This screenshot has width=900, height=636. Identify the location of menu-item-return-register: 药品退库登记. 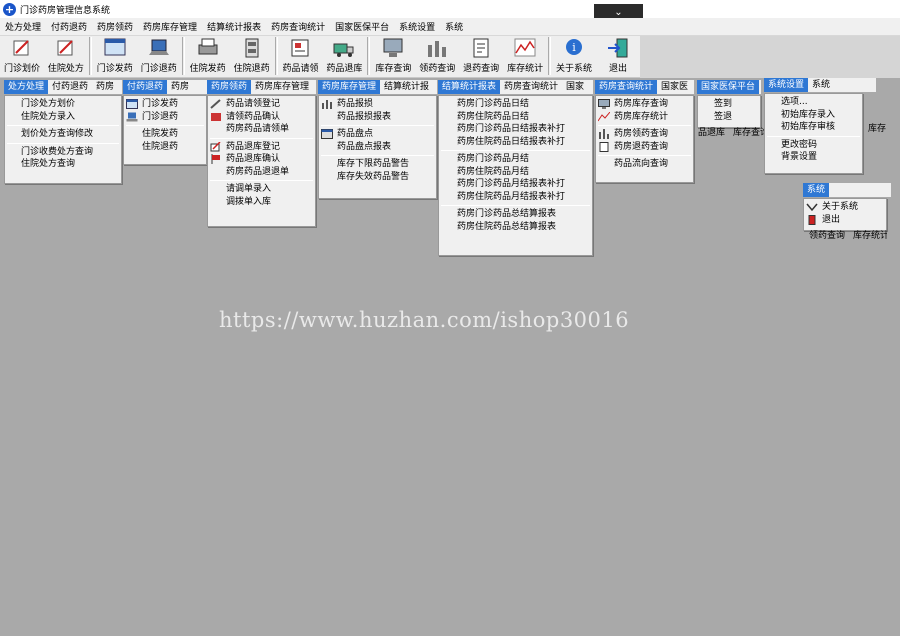
(261, 147).